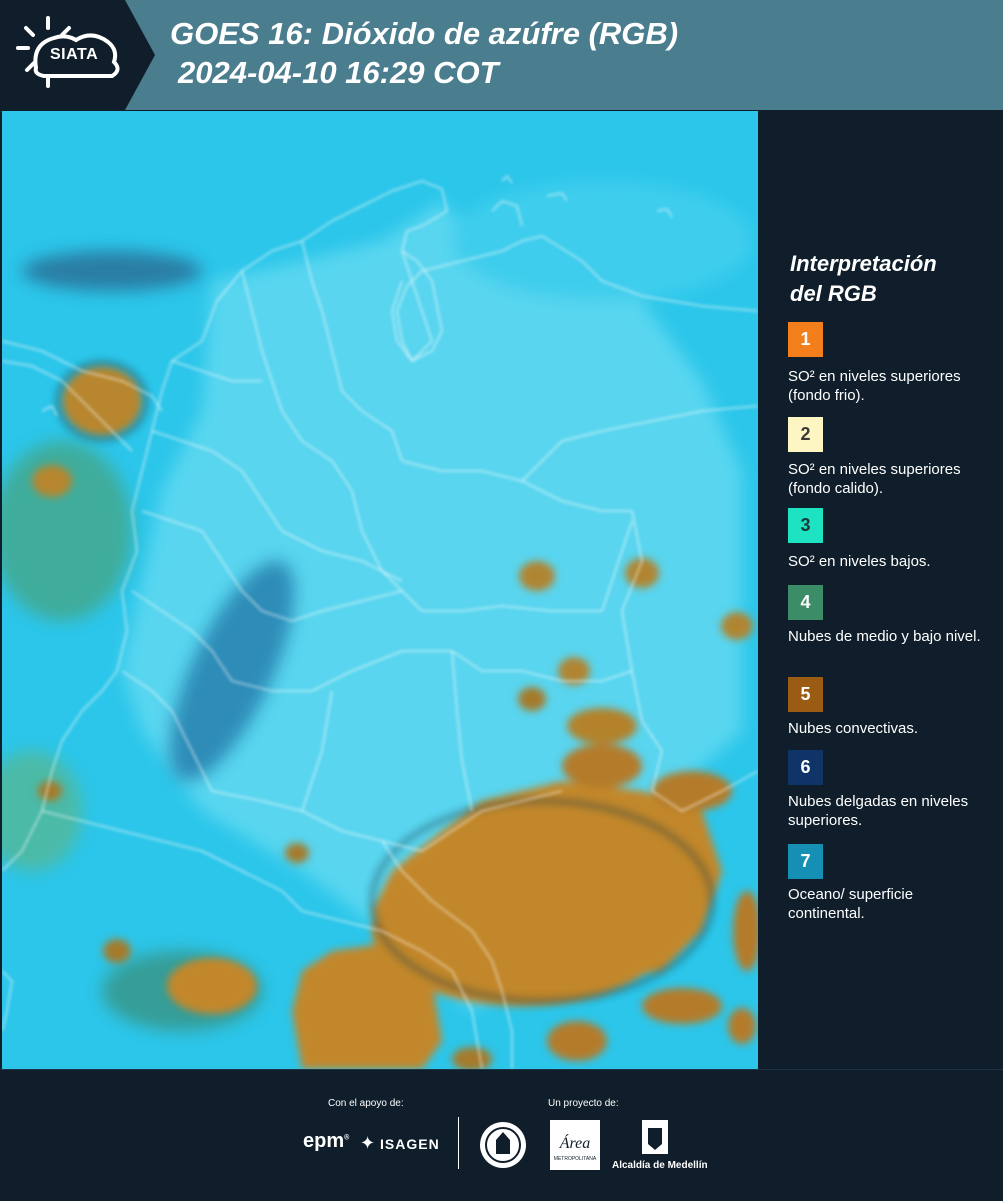 This screenshot has width=1003, height=1201. What do you see at coordinates (805, 525) in the screenshot?
I see `legend-swatch-3: 3` at bounding box center [805, 525].